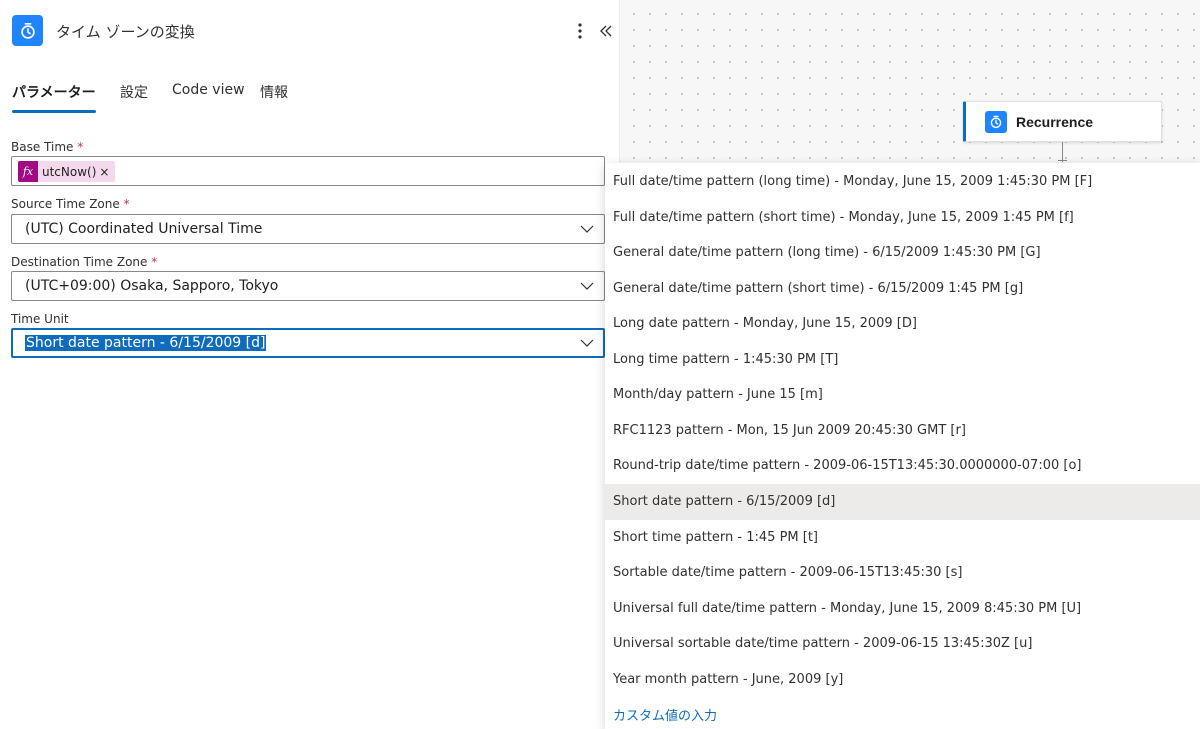  Describe the element at coordinates (902, 538) in the screenshot. I see `dropdown-option: Short time pattern - 1:45 PM [t]` at that location.